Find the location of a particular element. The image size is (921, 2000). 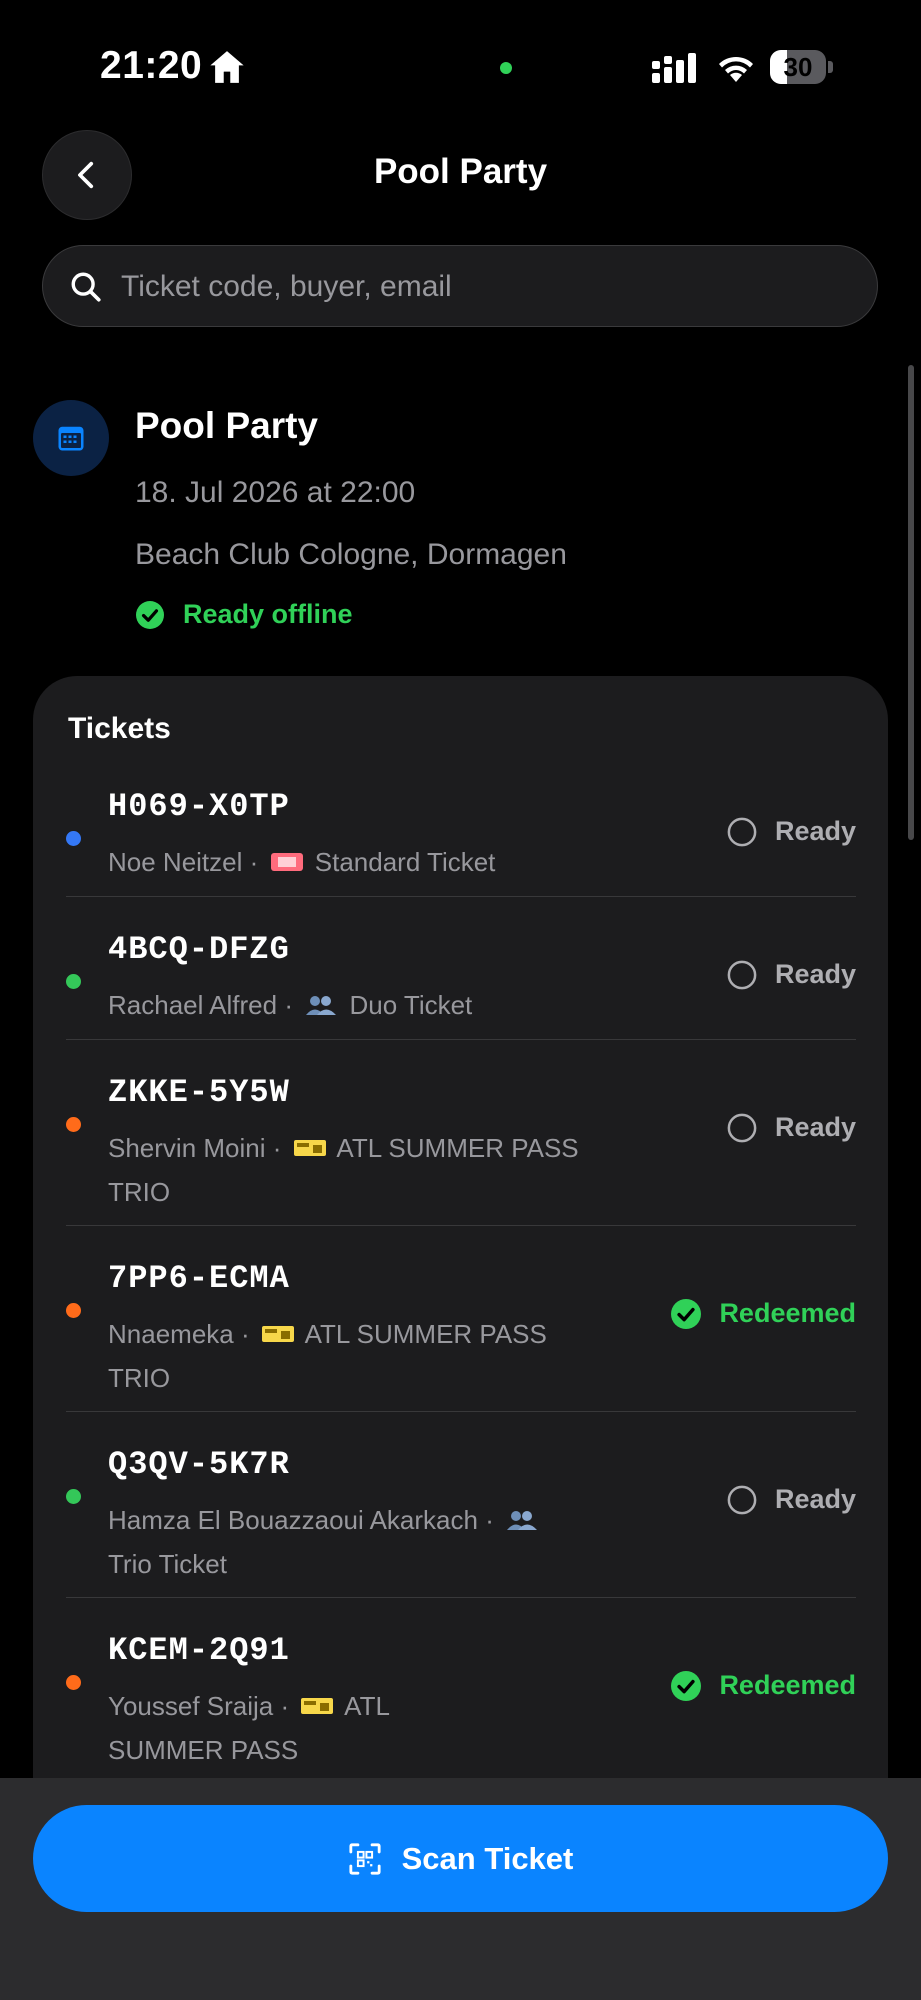

ticket-buyer: Noe Neitzel is located at coordinates (175, 862).